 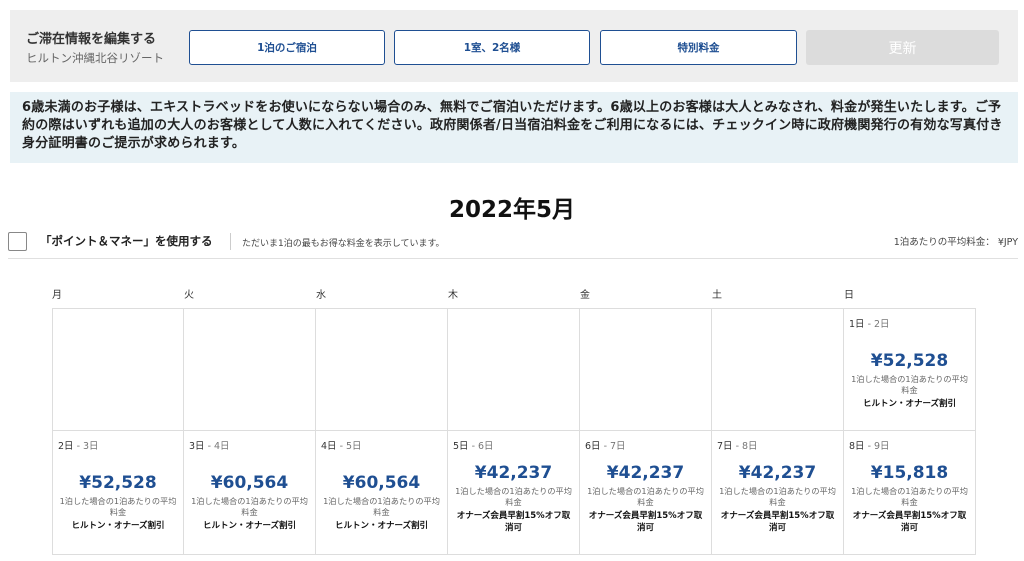 What do you see at coordinates (585, 295) in the screenshot?
I see `weekday-label: 金` at bounding box center [585, 295].